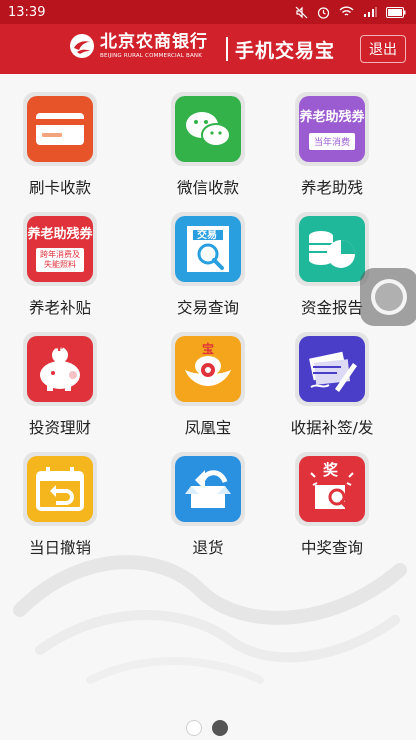 The height and width of the screenshot is (740, 416). I want to click on alarm-icon, so click(323, 12).